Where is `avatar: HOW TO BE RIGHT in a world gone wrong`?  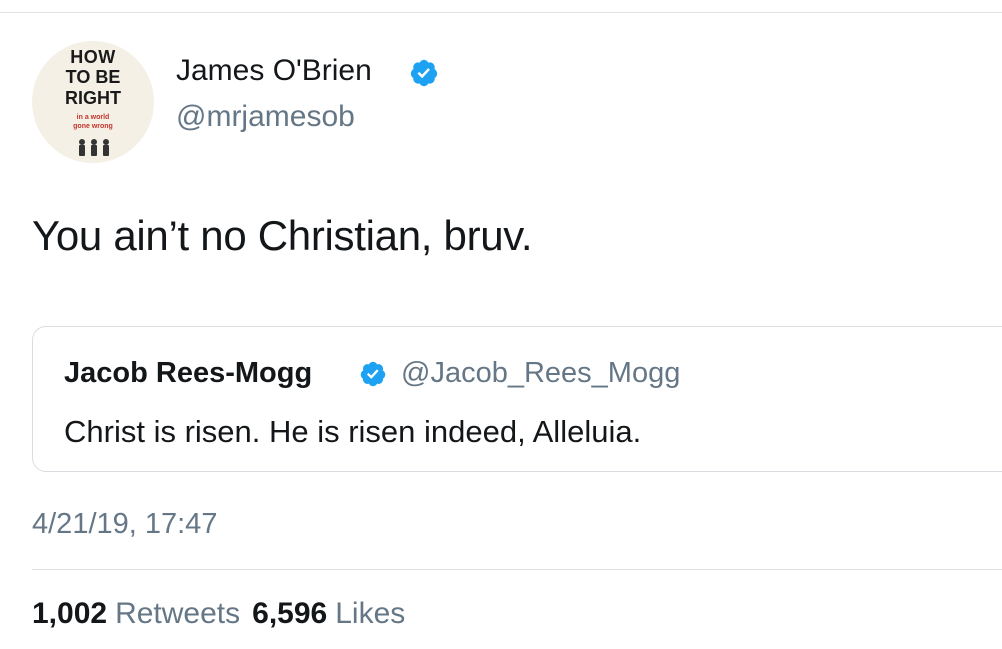
avatar: HOW TO BE RIGHT in a world gone wrong is located at coordinates (93, 102).